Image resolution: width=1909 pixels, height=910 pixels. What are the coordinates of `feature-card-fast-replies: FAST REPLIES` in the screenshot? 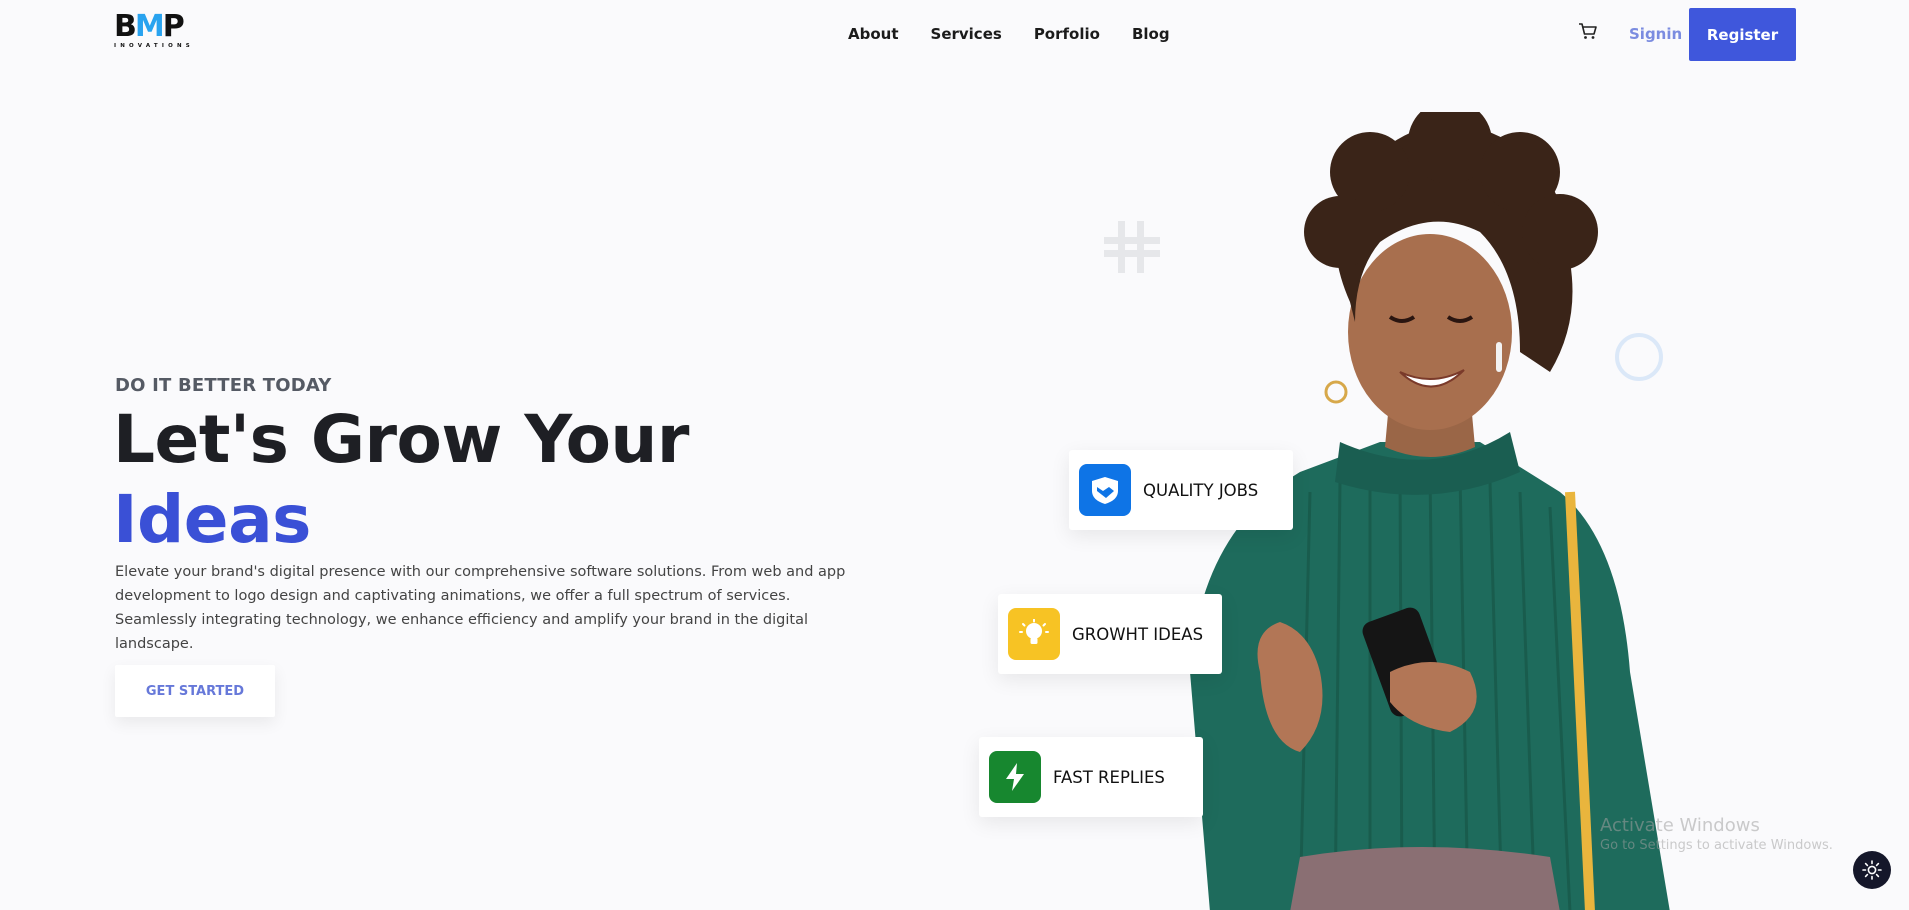 It's located at (1091, 777).